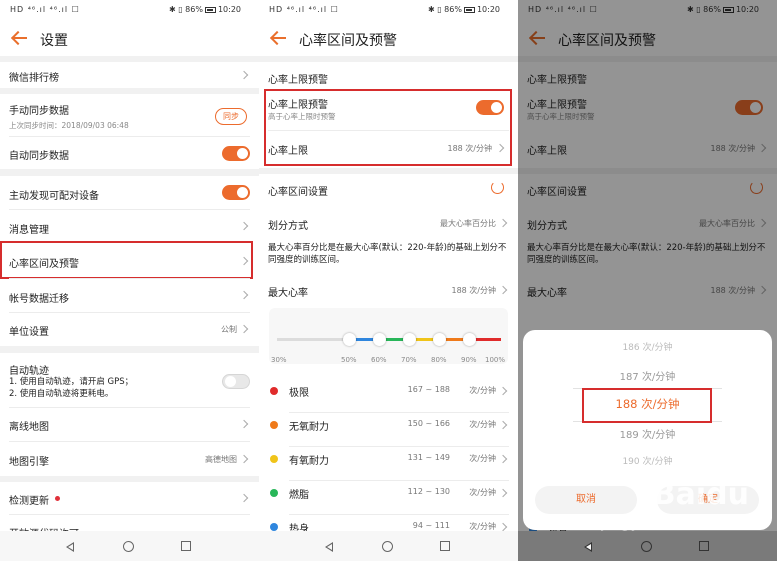  What do you see at coordinates (388, 291) in the screenshot?
I see `max-hr-row: 最大心率 188 次/分钟` at bounding box center [388, 291].